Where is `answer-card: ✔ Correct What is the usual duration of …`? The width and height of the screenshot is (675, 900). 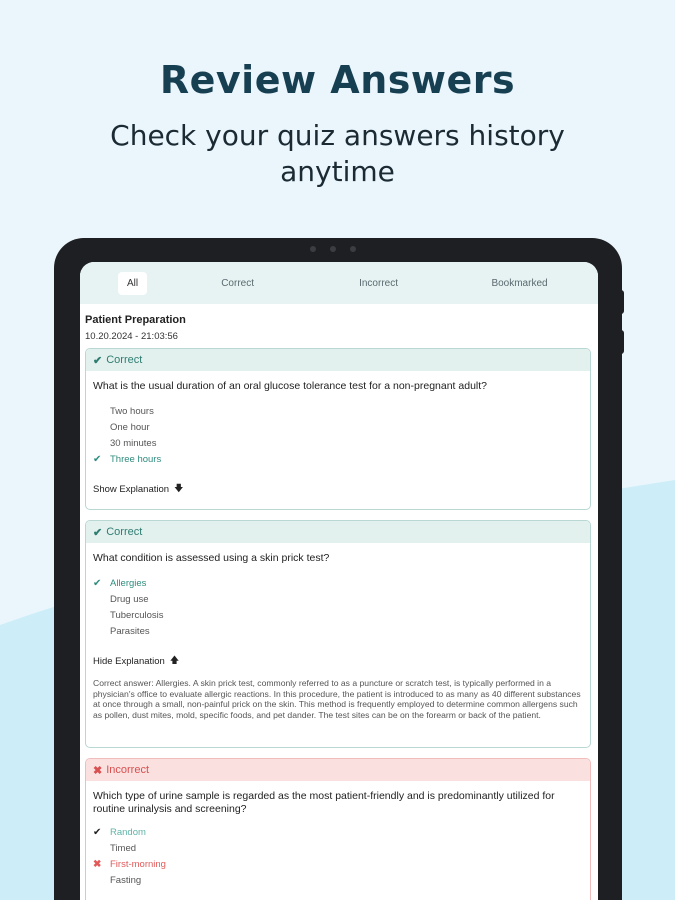 answer-card: ✔ Correct What is the usual duration of … is located at coordinates (338, 429).